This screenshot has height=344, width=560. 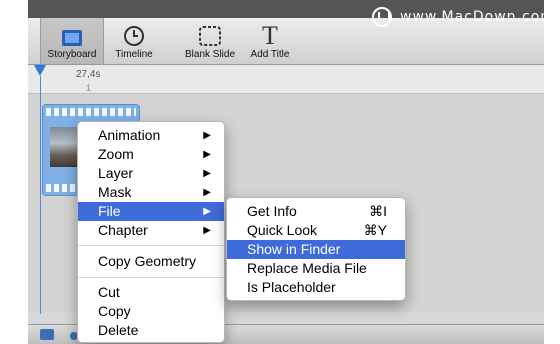 What do you see at coordinates (134, 36) in the screenshot?
I see `clock-icon` at bounding box center [134, 36].